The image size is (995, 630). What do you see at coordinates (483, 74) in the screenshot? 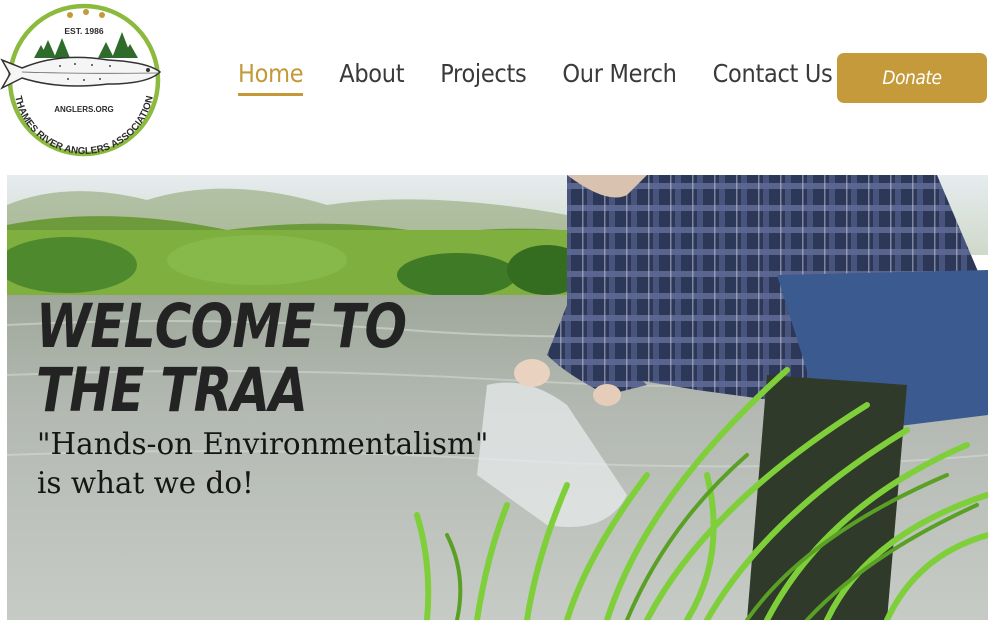
I see `nav-projects: Projects` at bounding box center [483, 74].